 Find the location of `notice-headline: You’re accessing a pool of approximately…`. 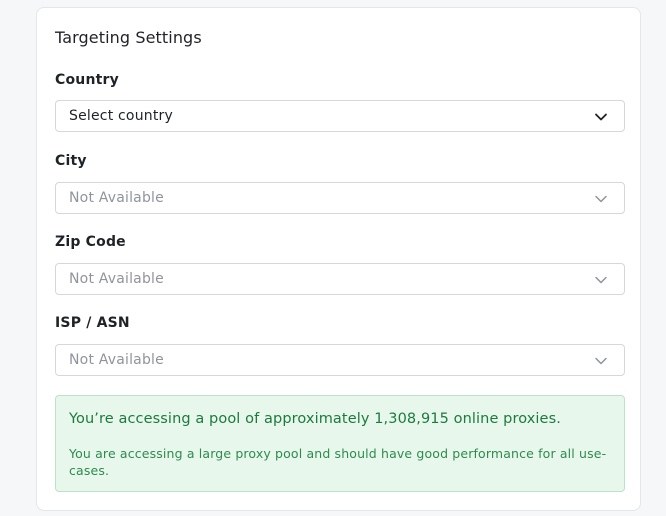

notice-headline: You’re accessing a pool of approximately… is located at coordinates (315, 419).